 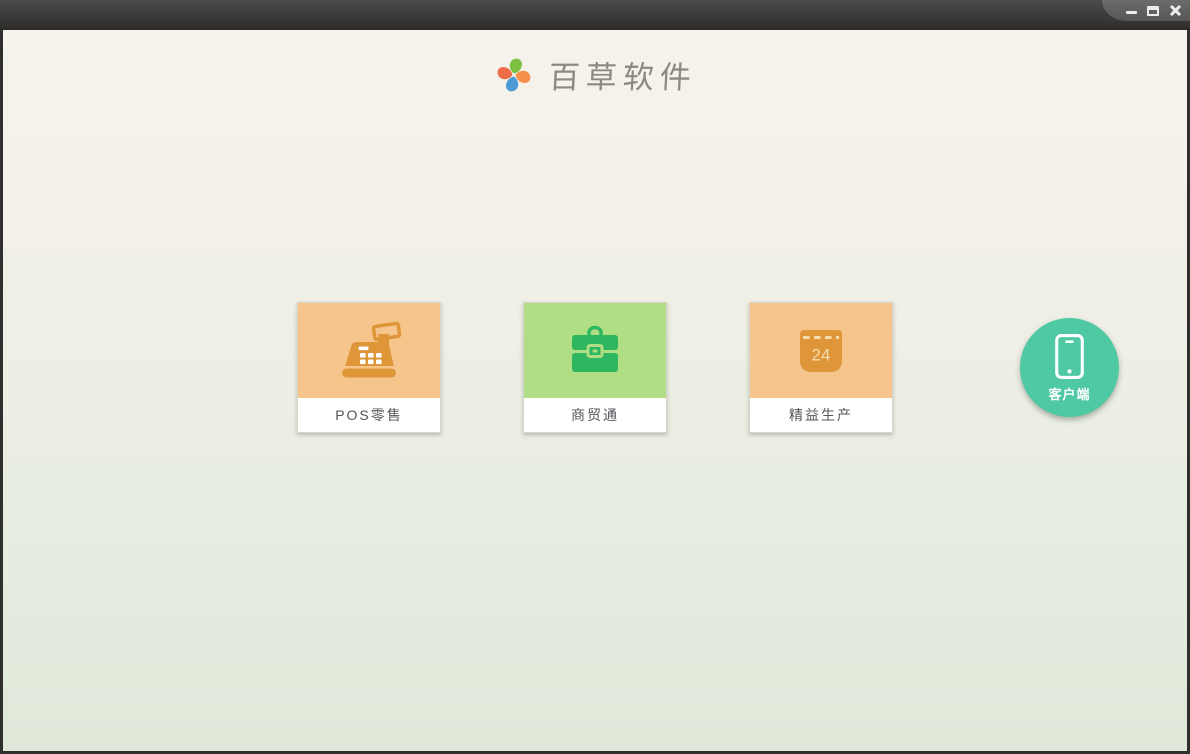 What do you see at coordinates (622, 78) in the screenshot?
I see `app-title: 百草软件` at bounding box center [622, 78].